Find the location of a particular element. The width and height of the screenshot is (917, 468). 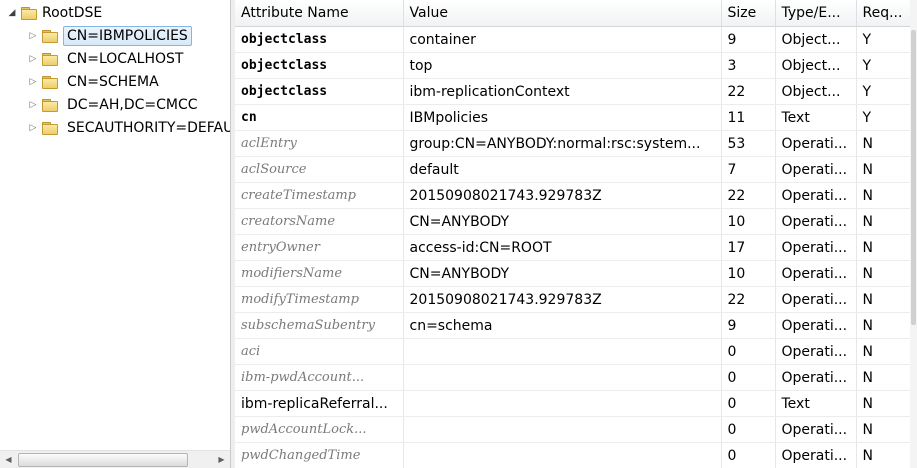

tree-root-node: ◢ RootDSE is located at coordinates (54, 13).